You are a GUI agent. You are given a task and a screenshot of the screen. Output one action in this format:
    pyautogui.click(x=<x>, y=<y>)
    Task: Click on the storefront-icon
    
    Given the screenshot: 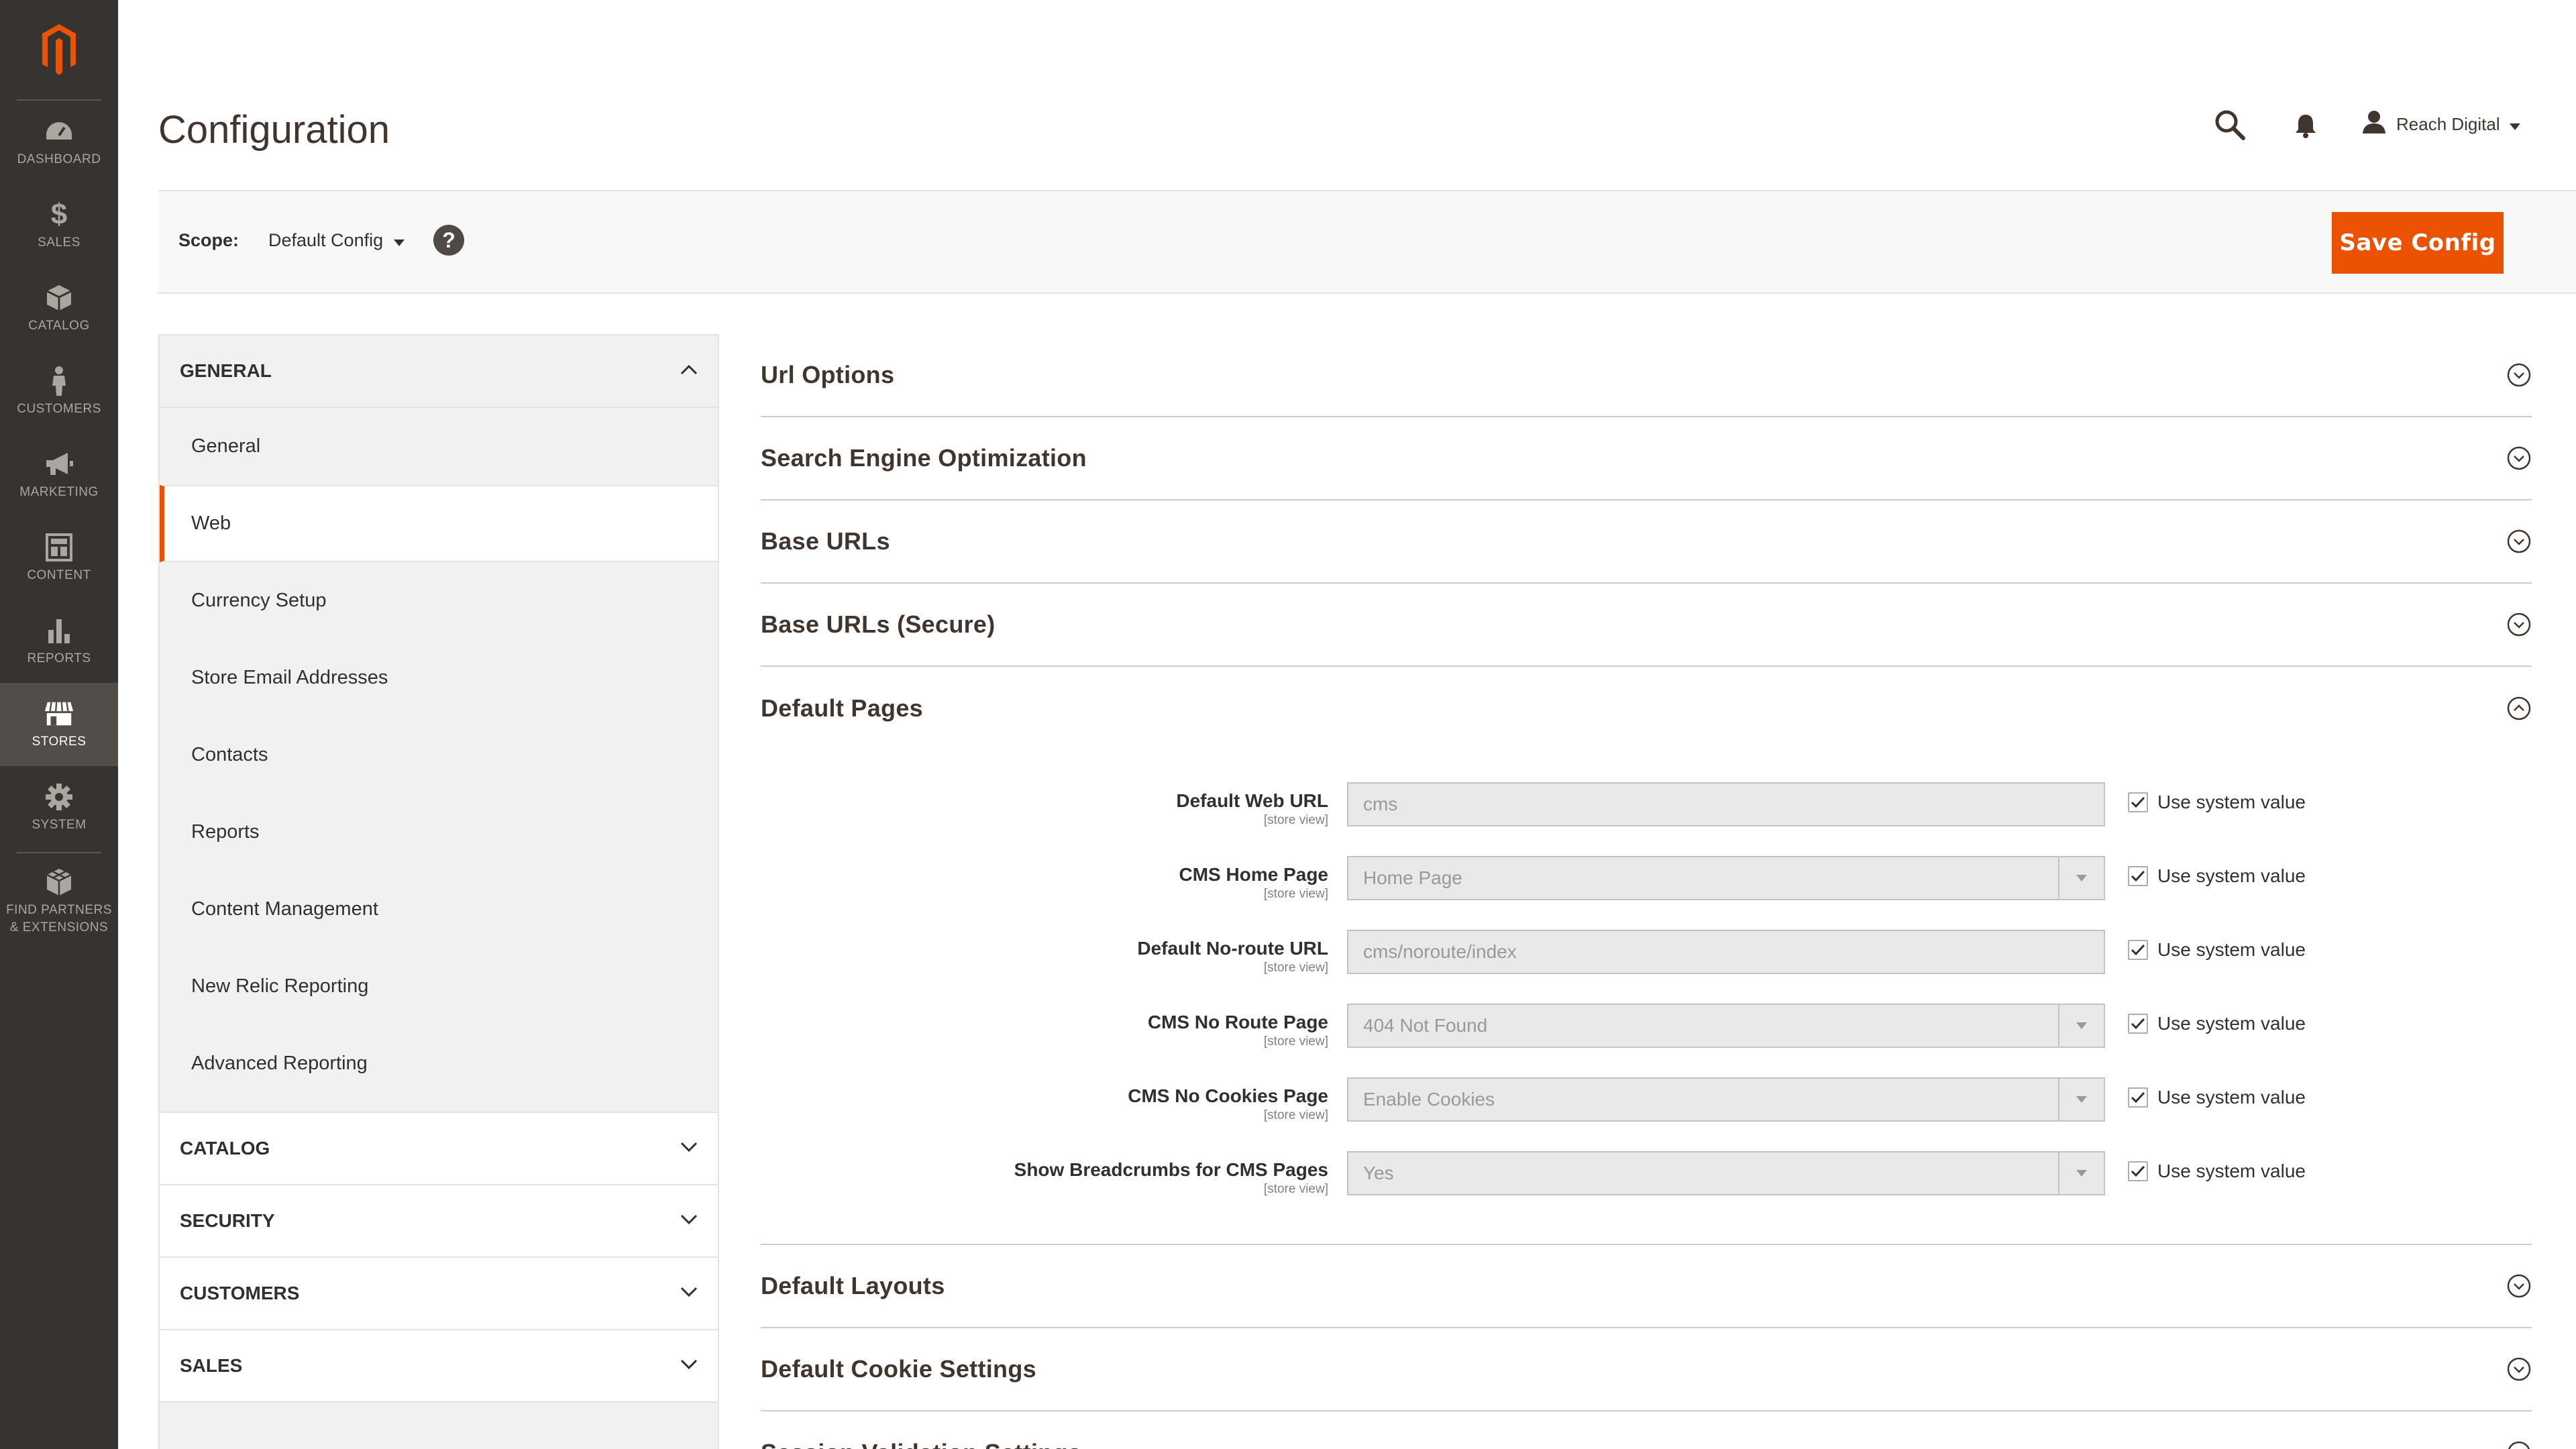 What is the action you would take?
    pyautogui.click(x=59, y=713)
    